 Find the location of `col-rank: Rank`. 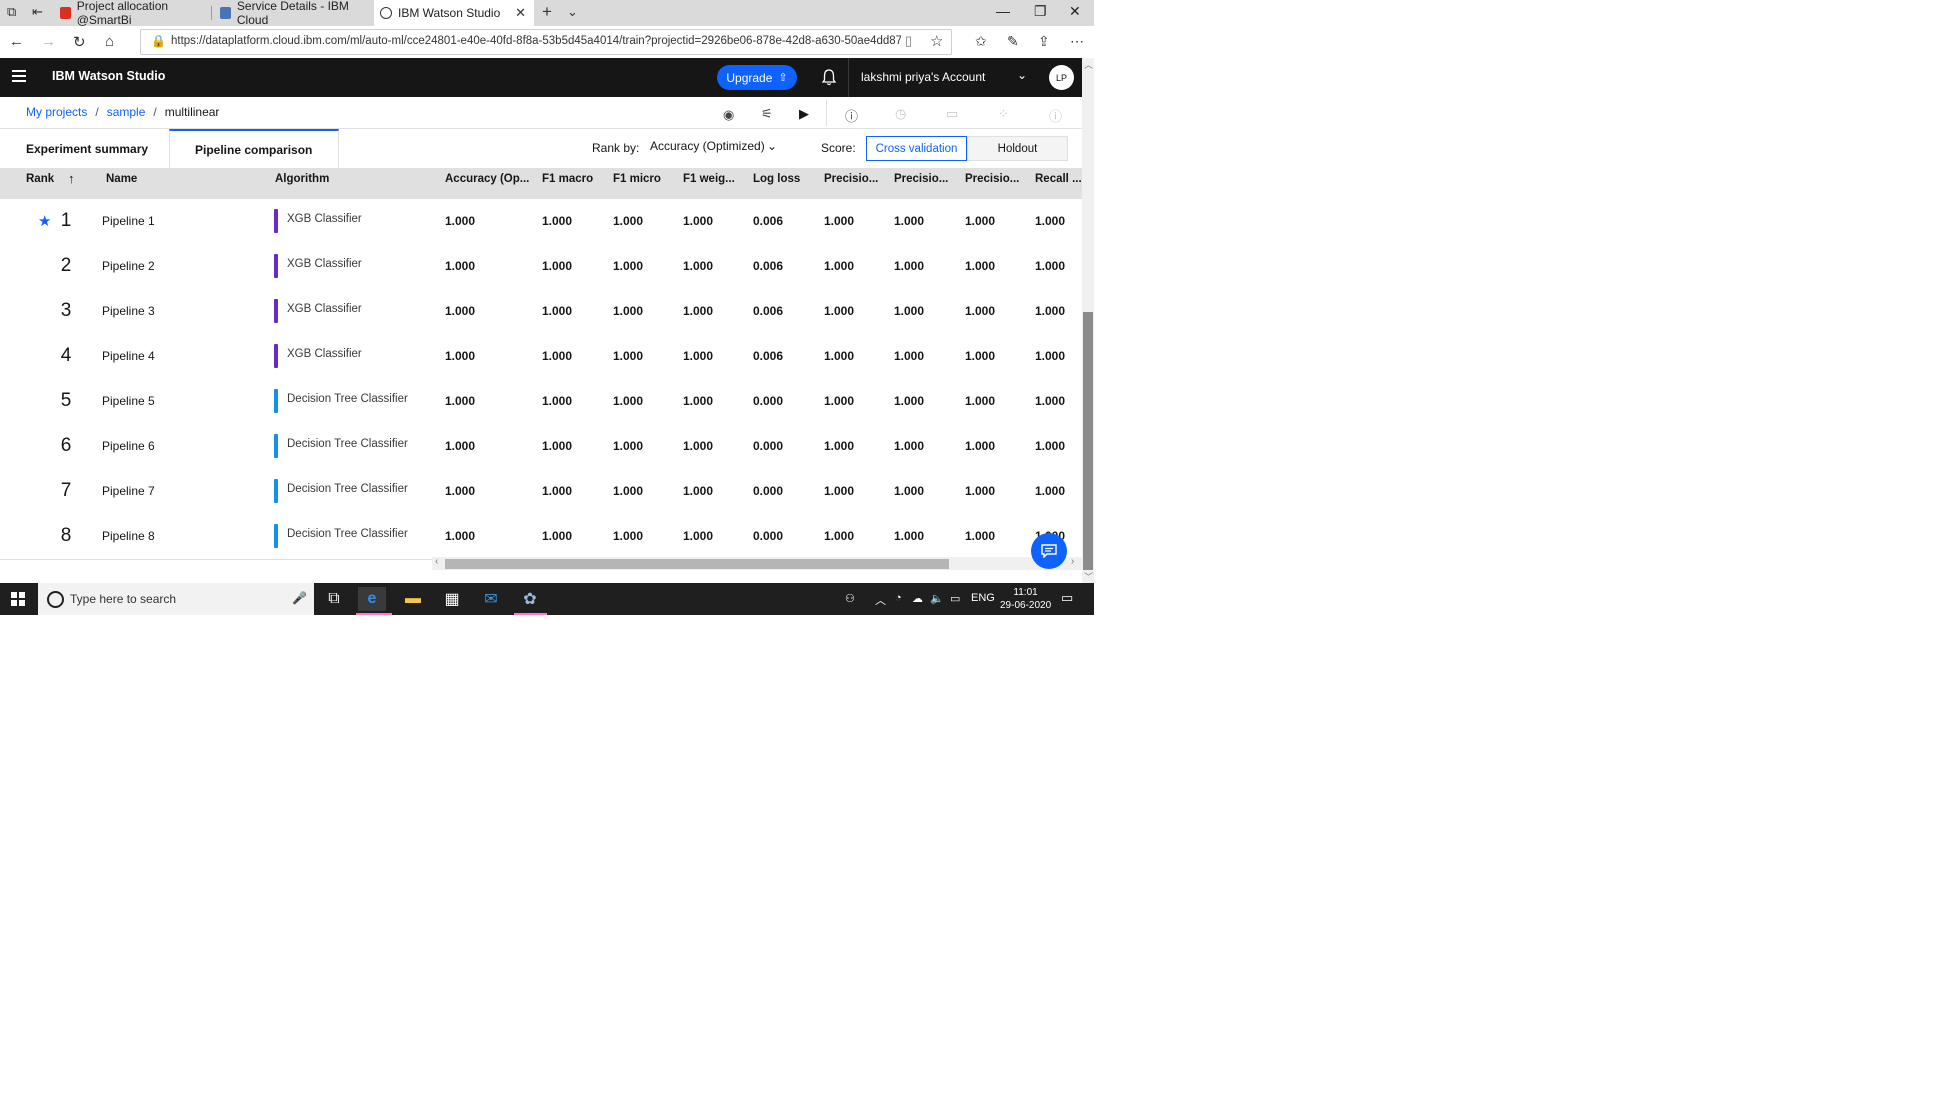

col-rank: Rank is located at coordinates (40, 179).